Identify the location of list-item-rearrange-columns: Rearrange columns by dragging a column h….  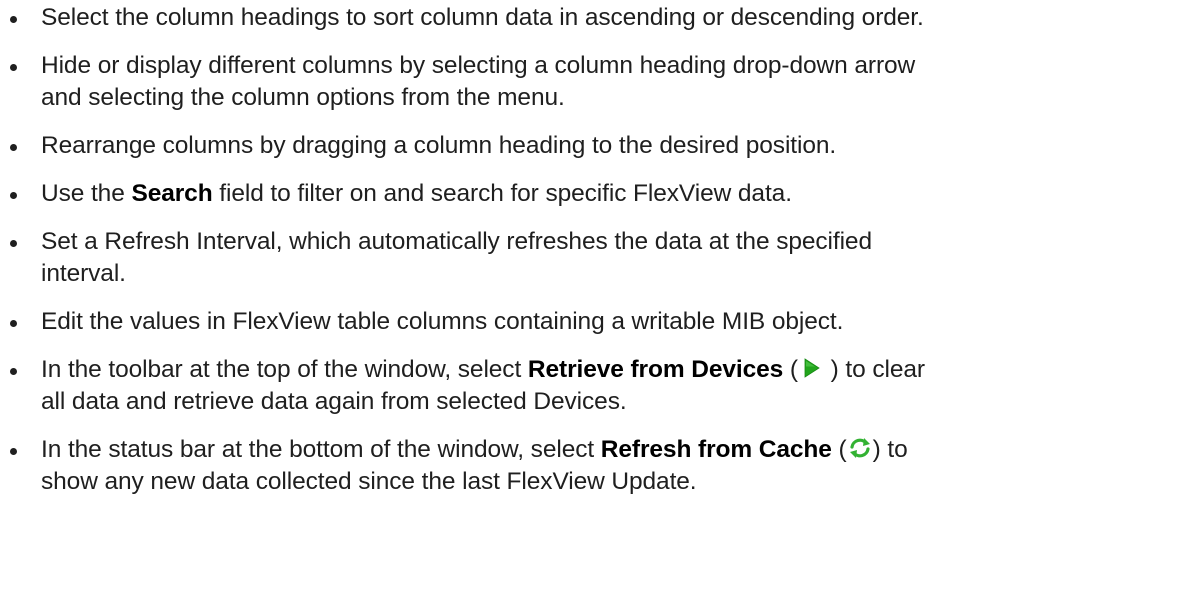
(599, 146).